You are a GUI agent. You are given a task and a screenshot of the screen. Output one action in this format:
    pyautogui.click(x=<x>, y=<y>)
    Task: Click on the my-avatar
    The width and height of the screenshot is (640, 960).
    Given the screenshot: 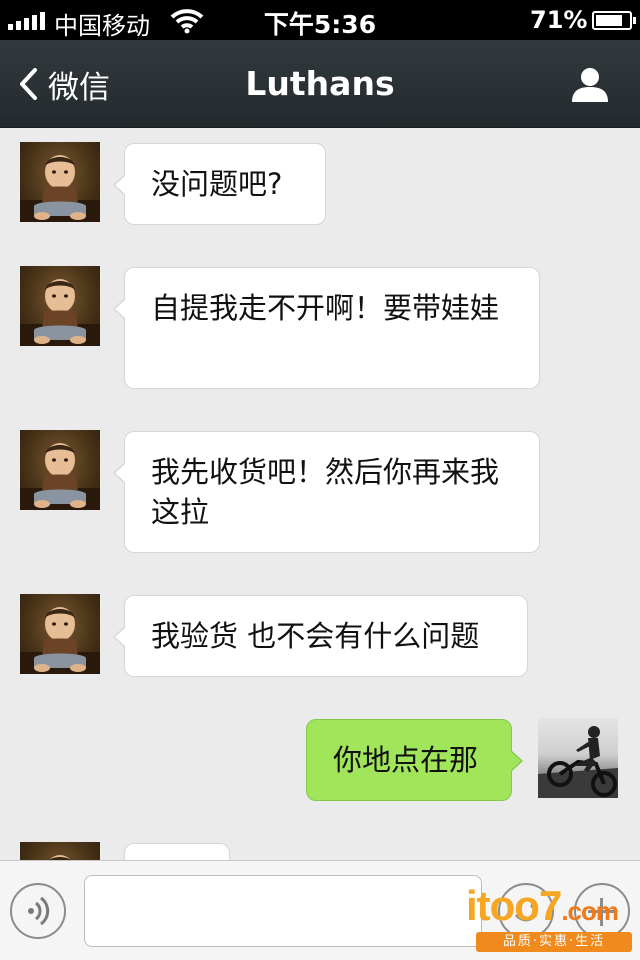 What is the action you would take?
    pyautogui.click(x=578, y=758)
    